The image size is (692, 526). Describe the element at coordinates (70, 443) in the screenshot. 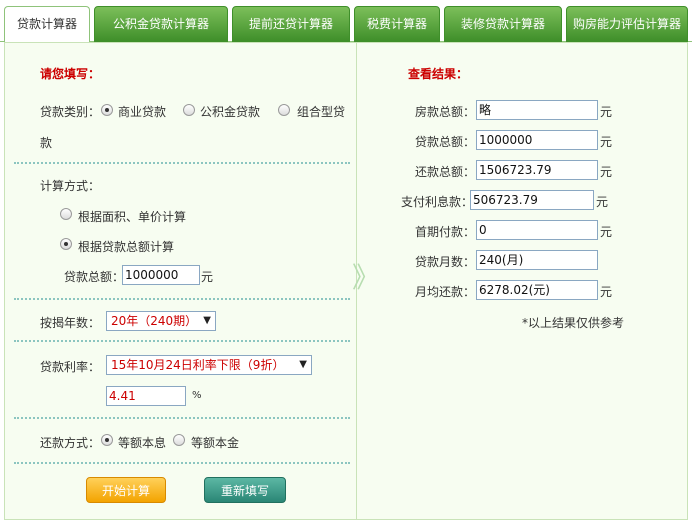

I see `repay-method-label: 还款方式：` at that location.